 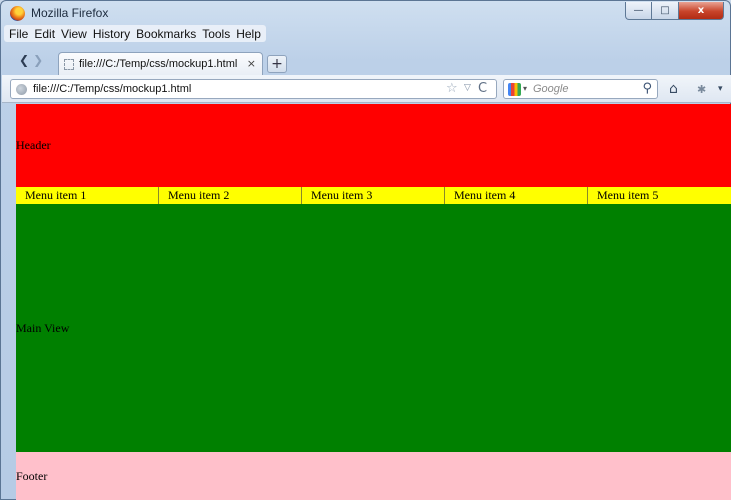 I want to click on firefox-logo-icon, so click(x=17, y=13).